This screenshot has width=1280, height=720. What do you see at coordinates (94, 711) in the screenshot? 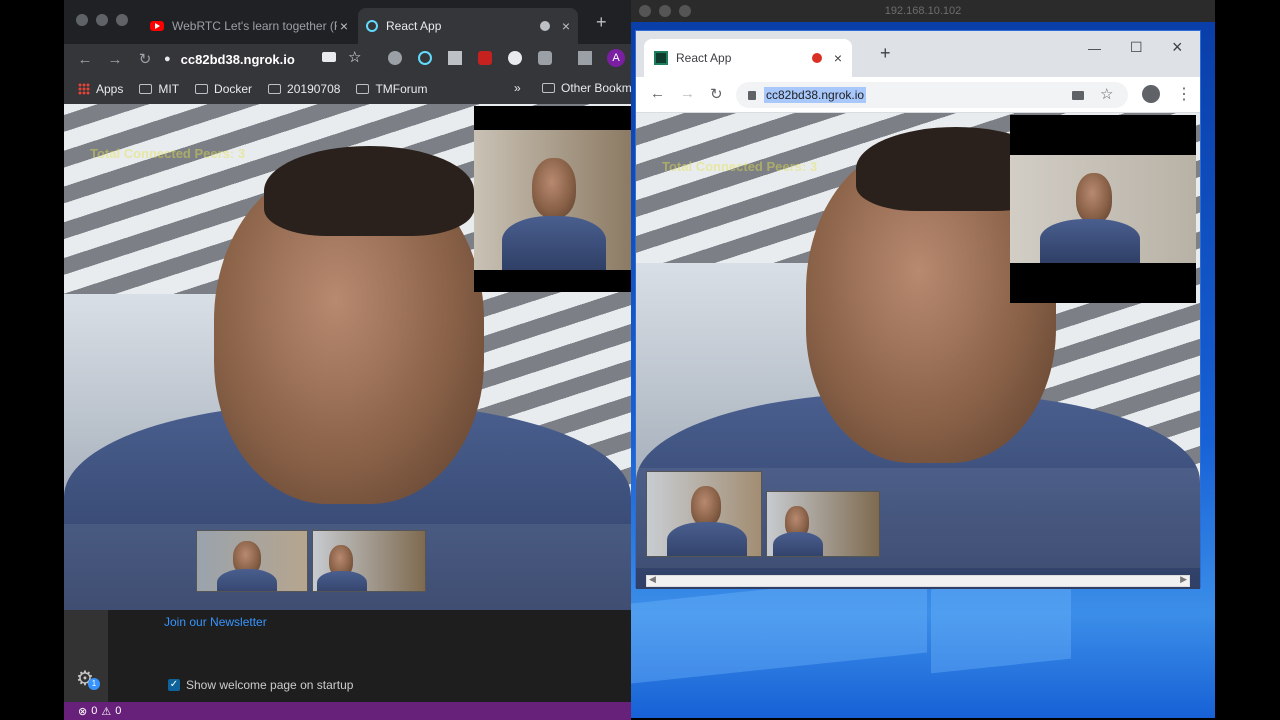
I see `error-count: 0` at bounding box center [94, 711].